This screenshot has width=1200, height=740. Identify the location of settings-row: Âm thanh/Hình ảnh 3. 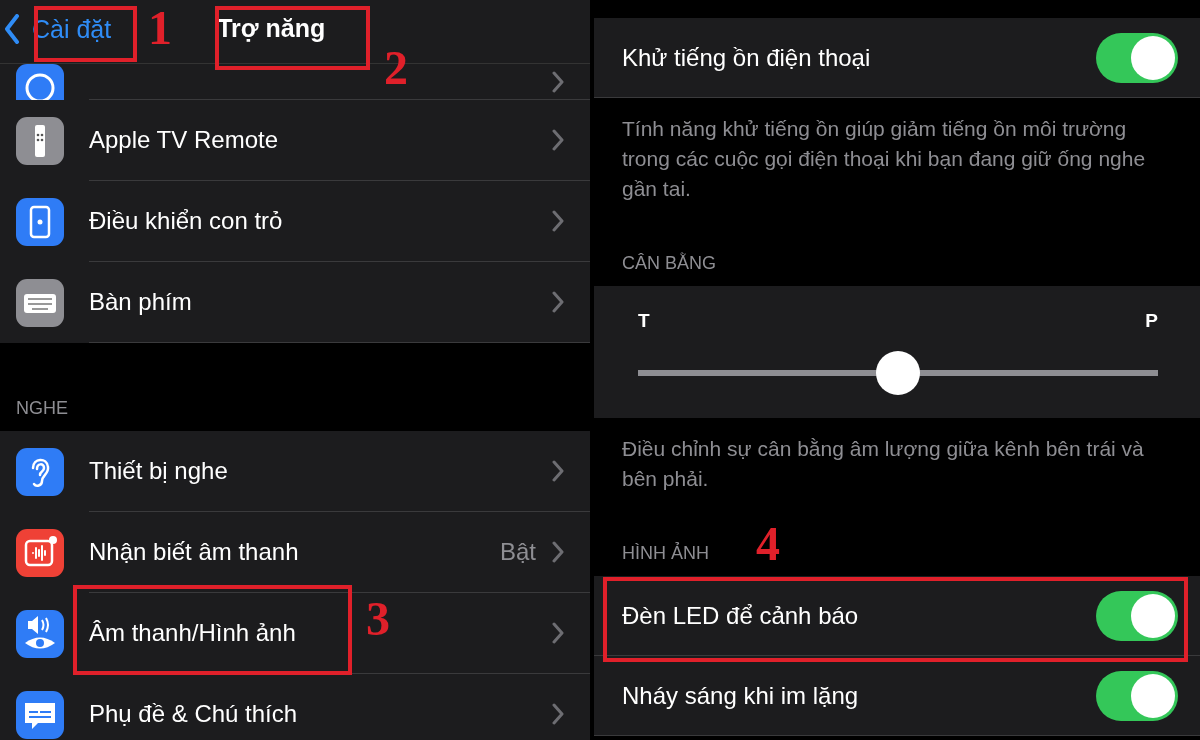
(295, 633).